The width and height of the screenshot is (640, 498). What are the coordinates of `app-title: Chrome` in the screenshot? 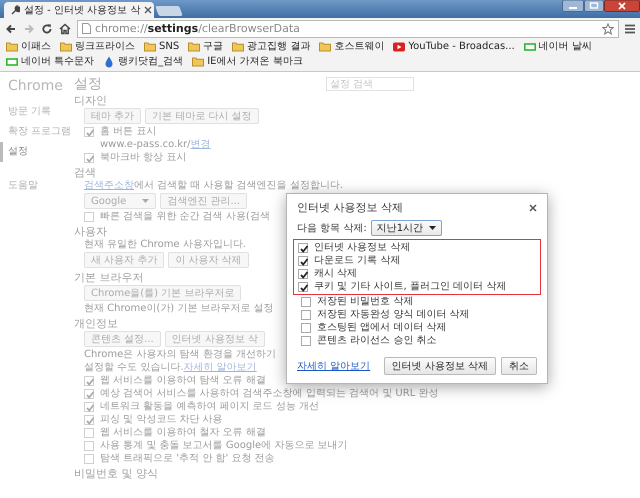 It's located at (35, 86).